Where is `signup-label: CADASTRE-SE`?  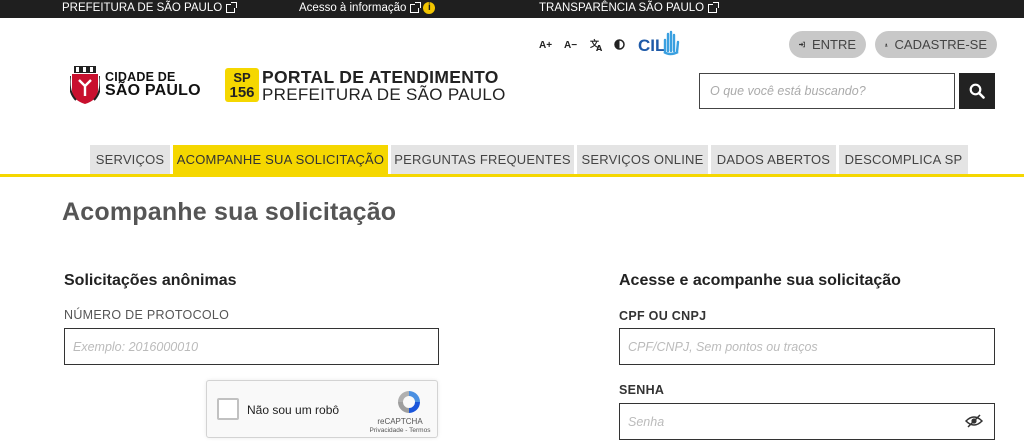 signup-label: CADASTRE-SE is located at coordinates (940, 44).